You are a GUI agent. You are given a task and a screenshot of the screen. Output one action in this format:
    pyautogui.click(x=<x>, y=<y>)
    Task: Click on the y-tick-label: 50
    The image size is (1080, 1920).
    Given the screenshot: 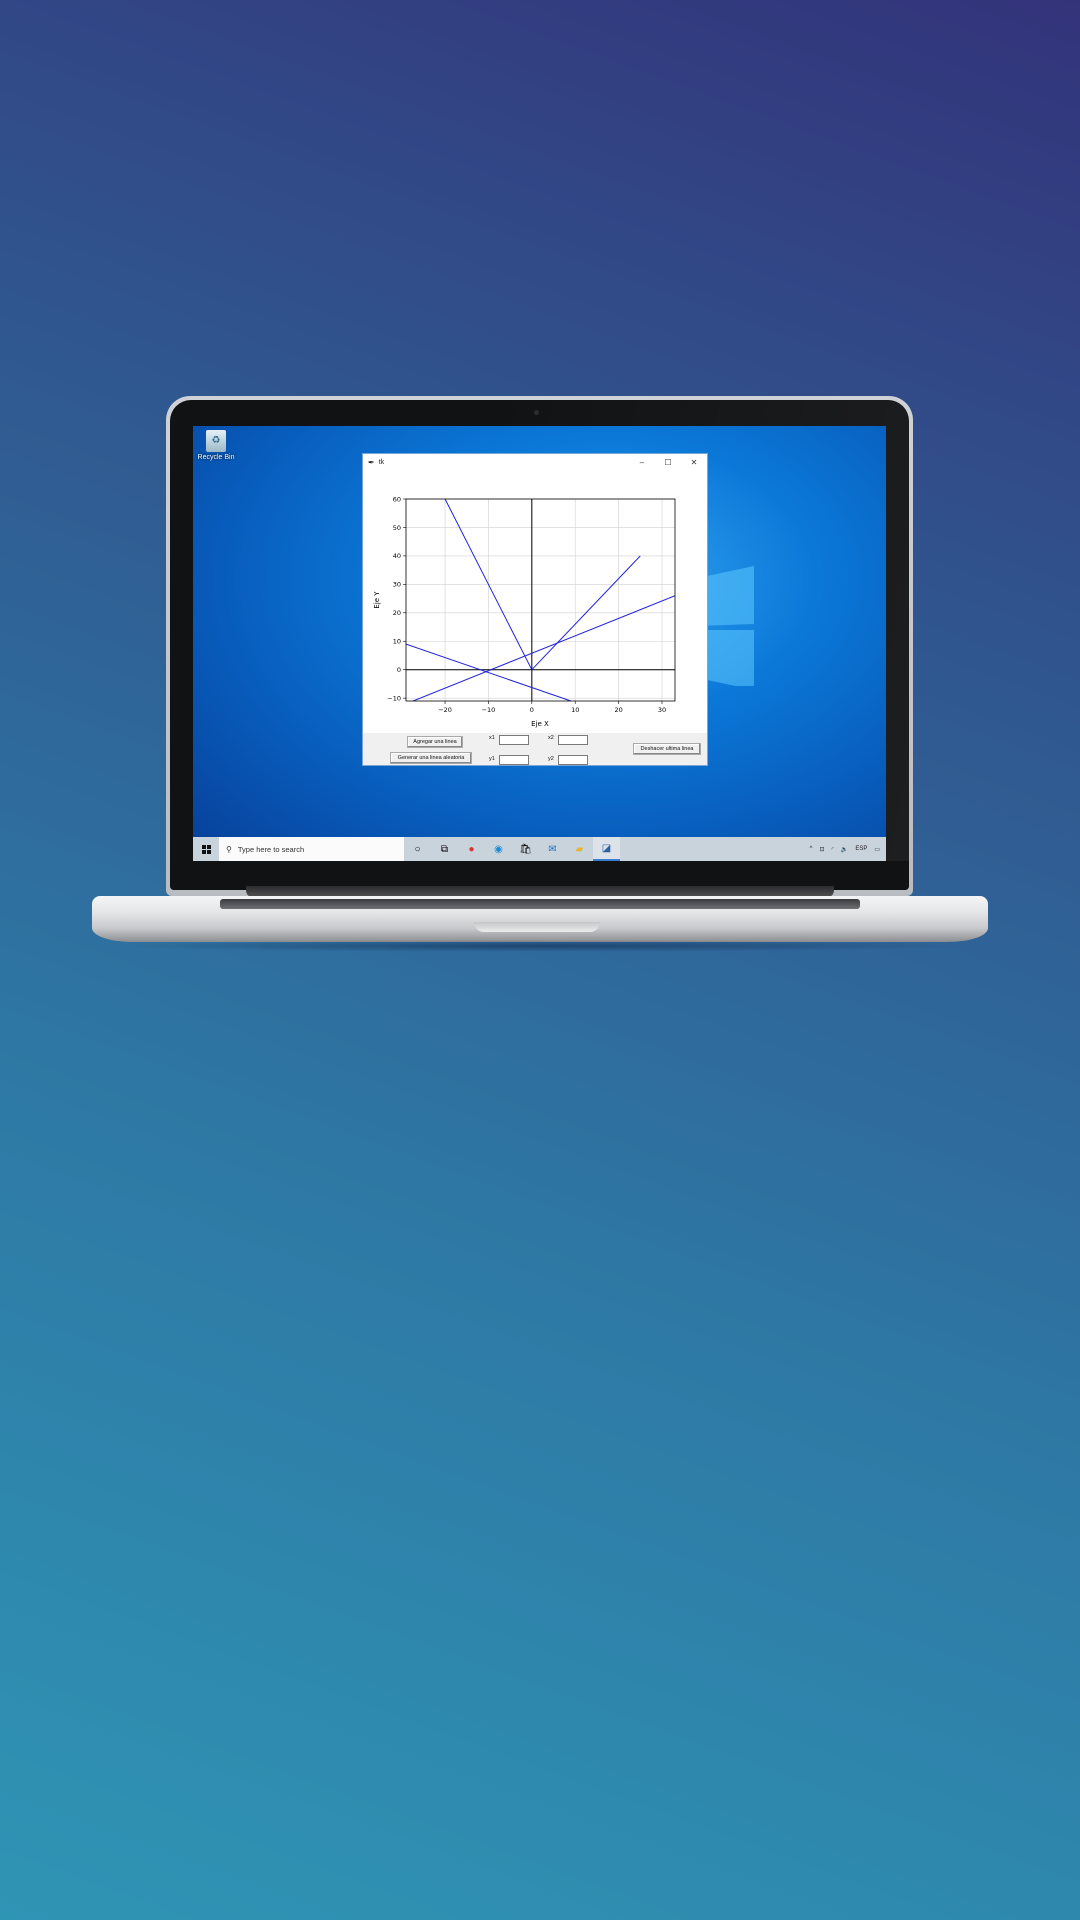 What is the action you would take?
    pyautogui.click(x=397, y=528)
    